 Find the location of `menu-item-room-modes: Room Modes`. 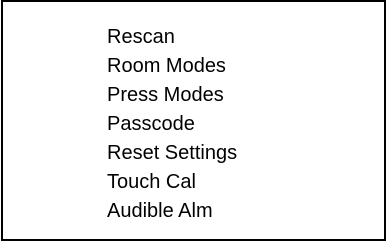

menu-item-room-modes: Room Modes is located at coordinates (172, 66).